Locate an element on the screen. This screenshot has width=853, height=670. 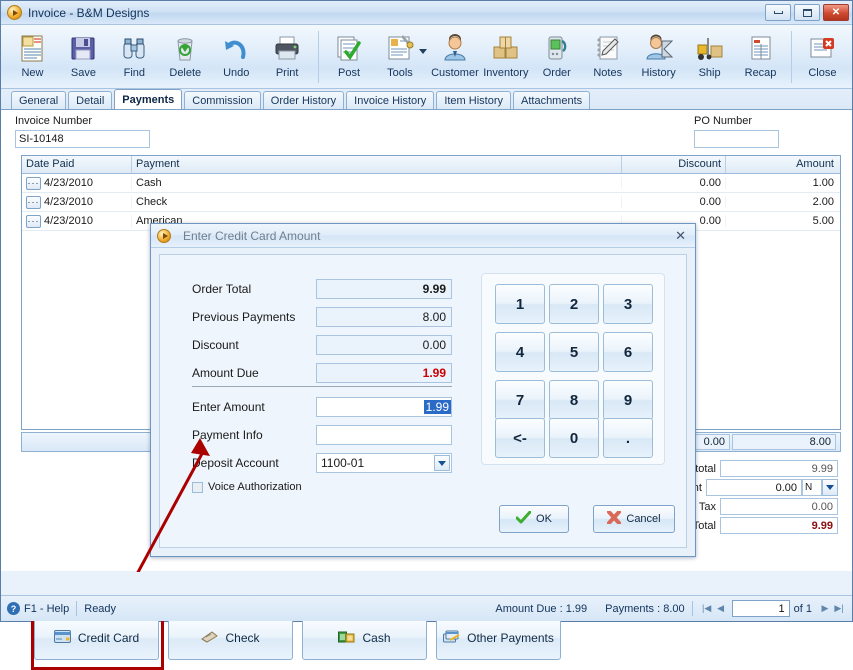
keypad-key-1: 1 is located at coordinates (520, 304).